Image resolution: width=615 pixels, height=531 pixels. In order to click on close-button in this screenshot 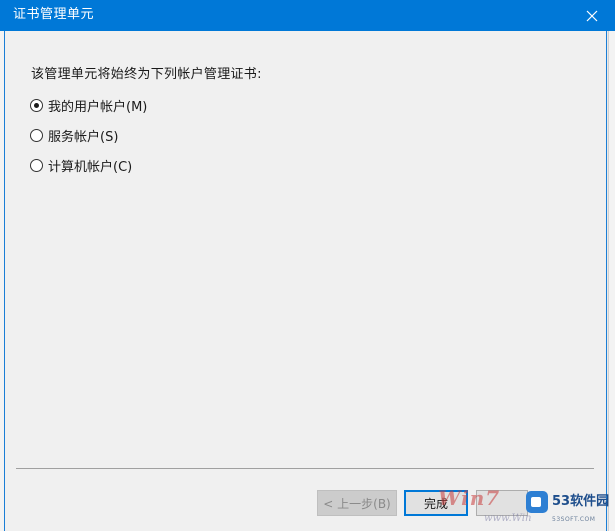, I will do `click(592, 15)`.